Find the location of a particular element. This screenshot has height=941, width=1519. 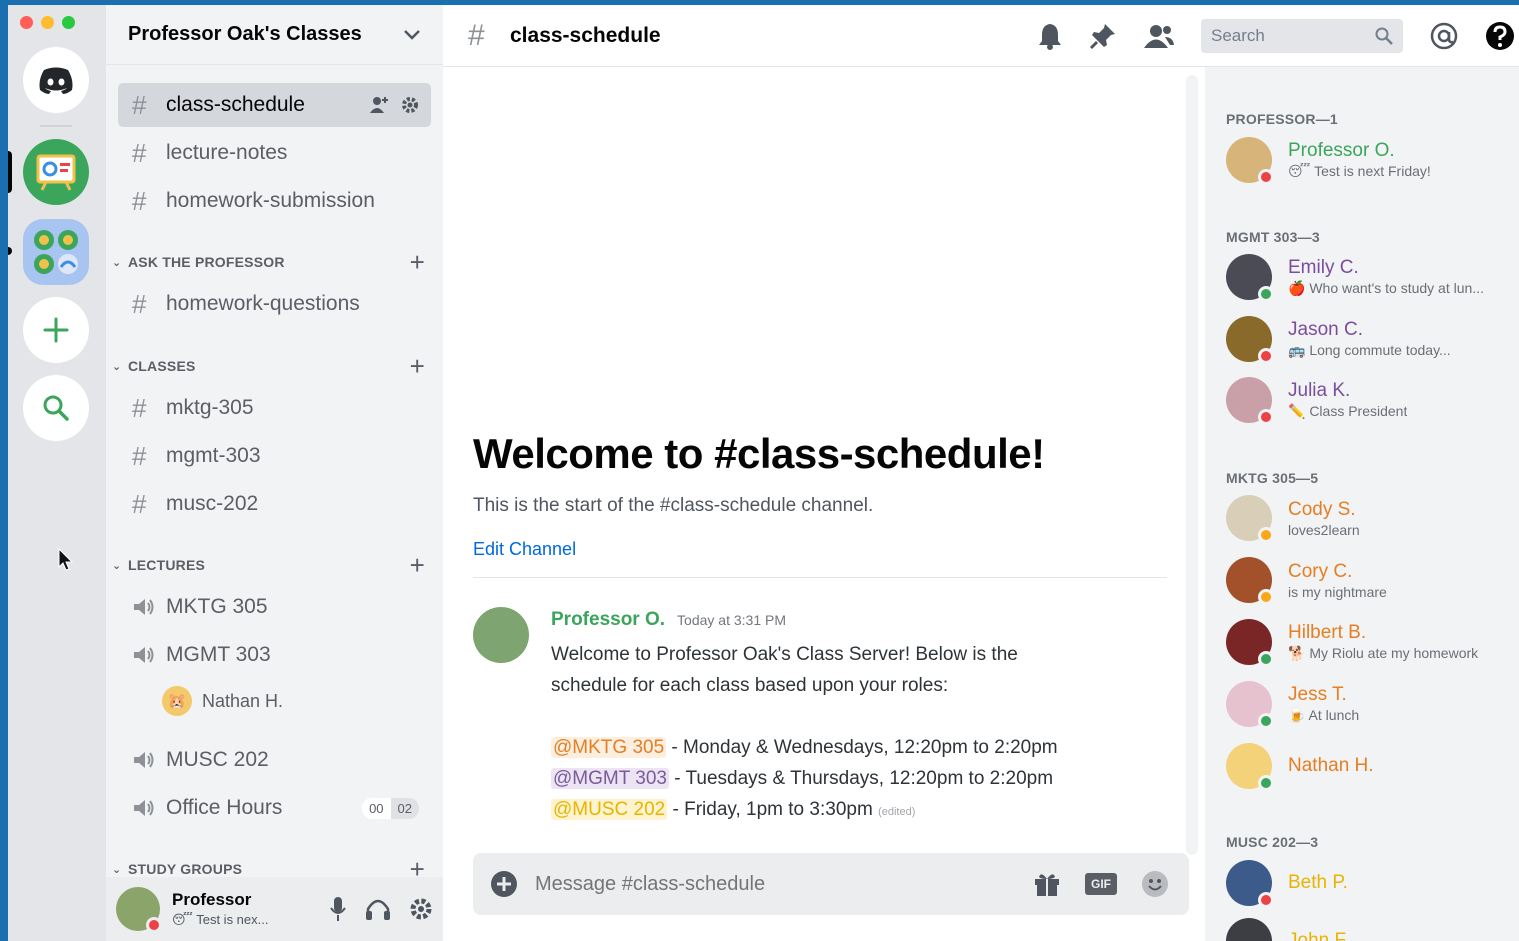

member-julia-k: Julia K. ✏️ Class President is located at coordinates (1371, 400).